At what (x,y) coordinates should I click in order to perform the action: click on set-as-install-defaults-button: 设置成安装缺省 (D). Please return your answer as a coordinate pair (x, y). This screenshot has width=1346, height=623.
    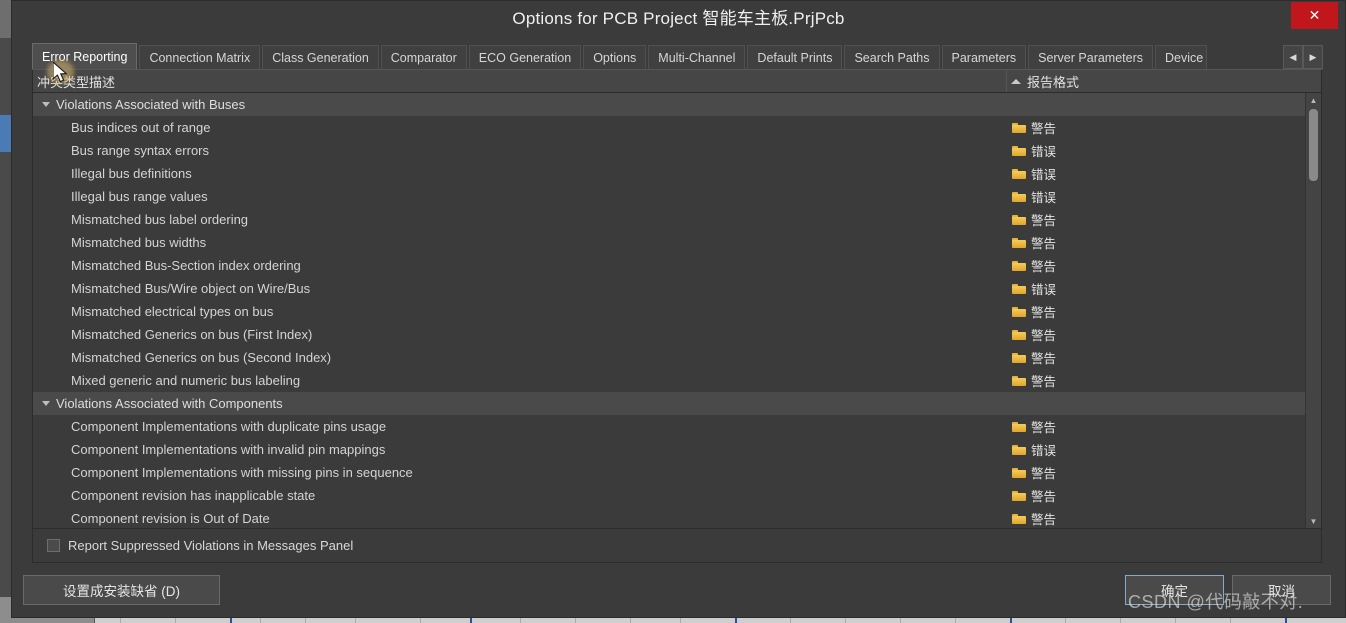
    Looking at the image, I should click on (121, 590).